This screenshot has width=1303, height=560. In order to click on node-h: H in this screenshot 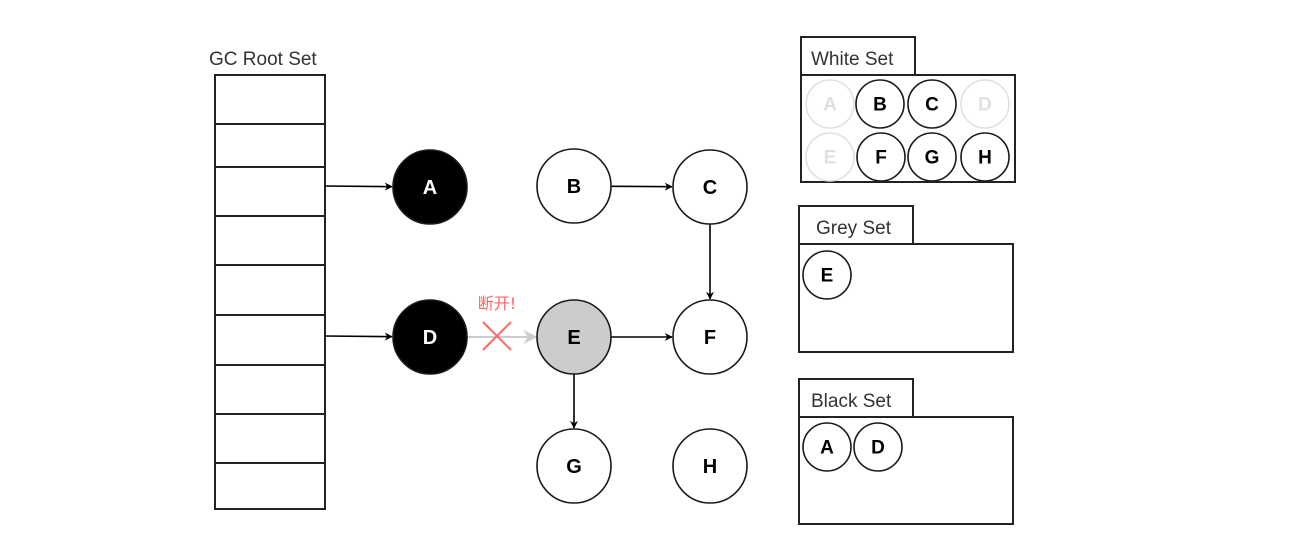, I will do `click(710, 466)`.